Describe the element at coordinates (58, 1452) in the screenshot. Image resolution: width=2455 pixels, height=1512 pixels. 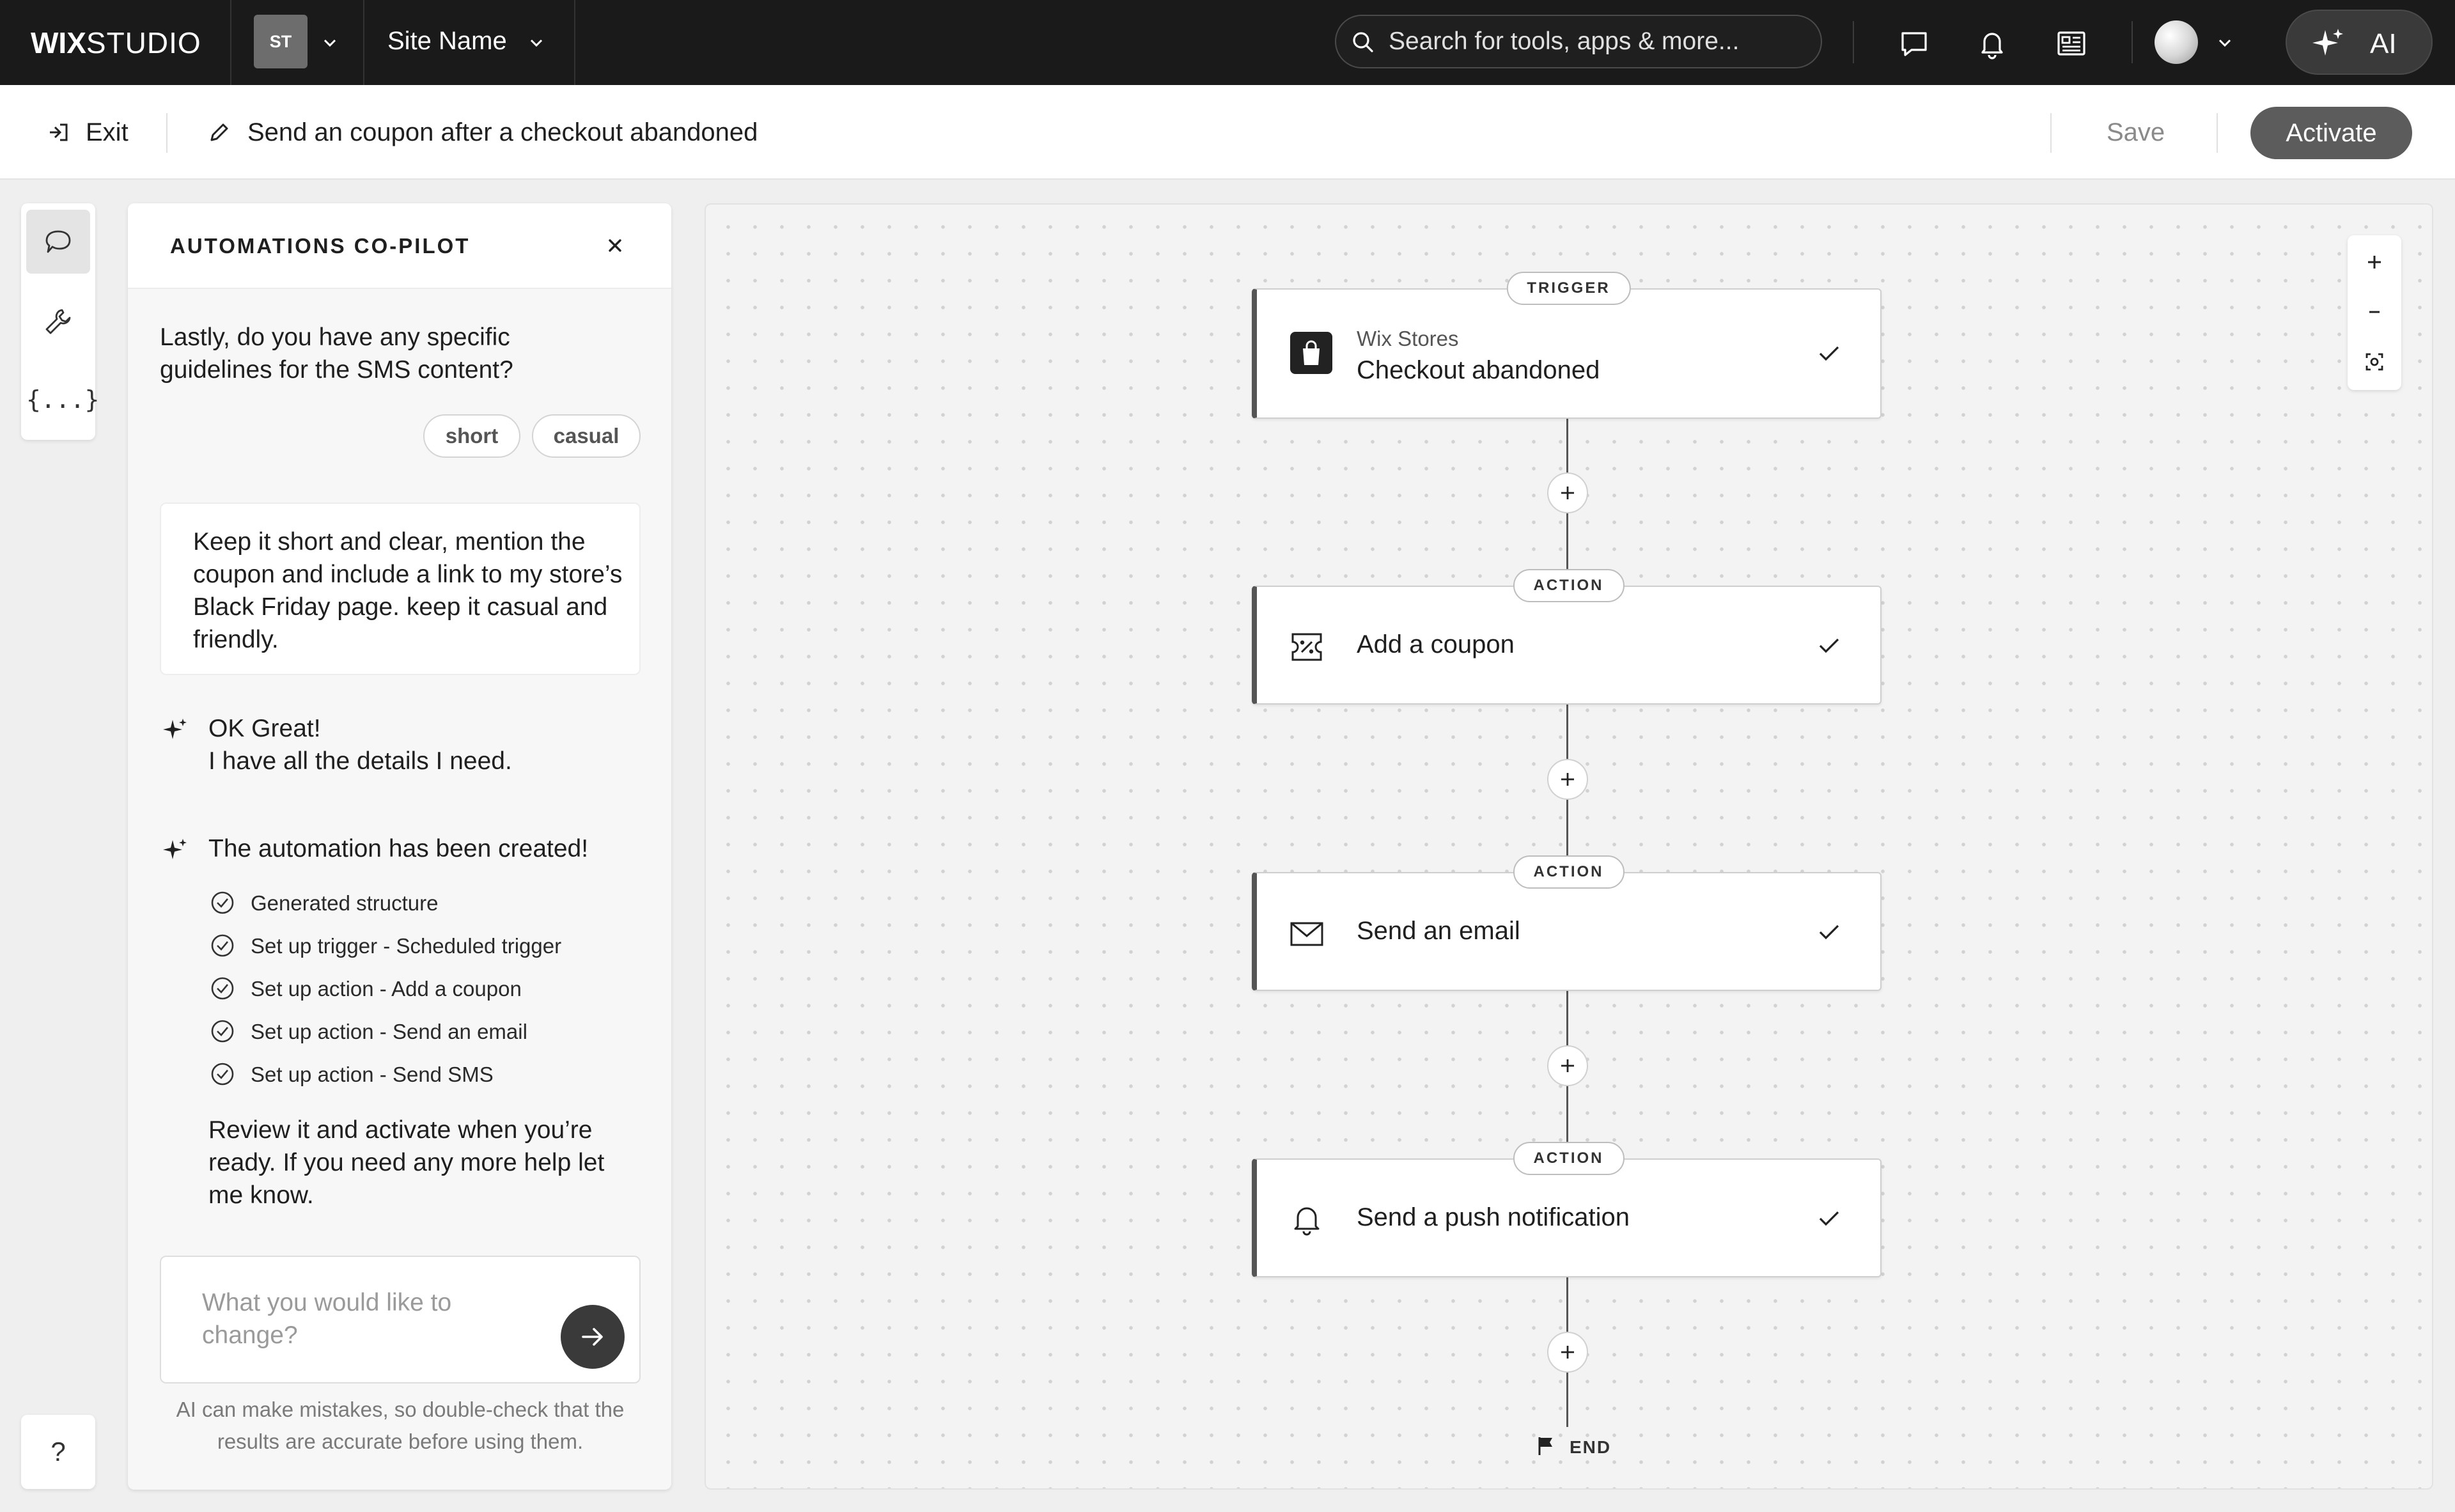
I see `help-button: ?` at that location.